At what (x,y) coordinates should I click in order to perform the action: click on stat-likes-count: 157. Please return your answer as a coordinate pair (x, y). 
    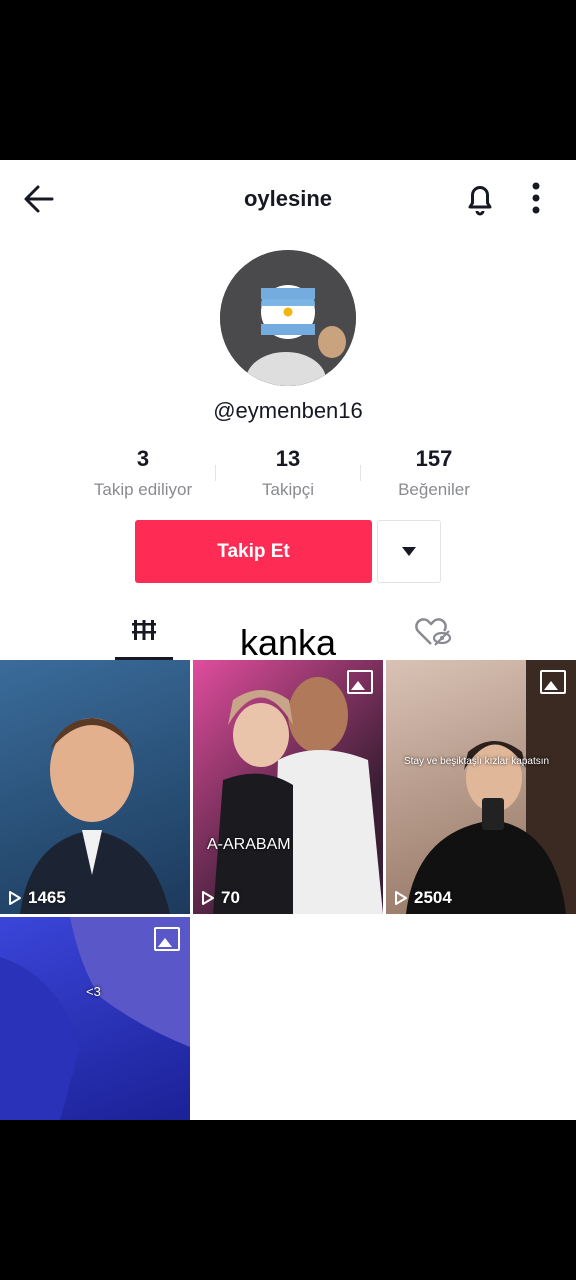
    Looking at the image, I should click on (434, 458).